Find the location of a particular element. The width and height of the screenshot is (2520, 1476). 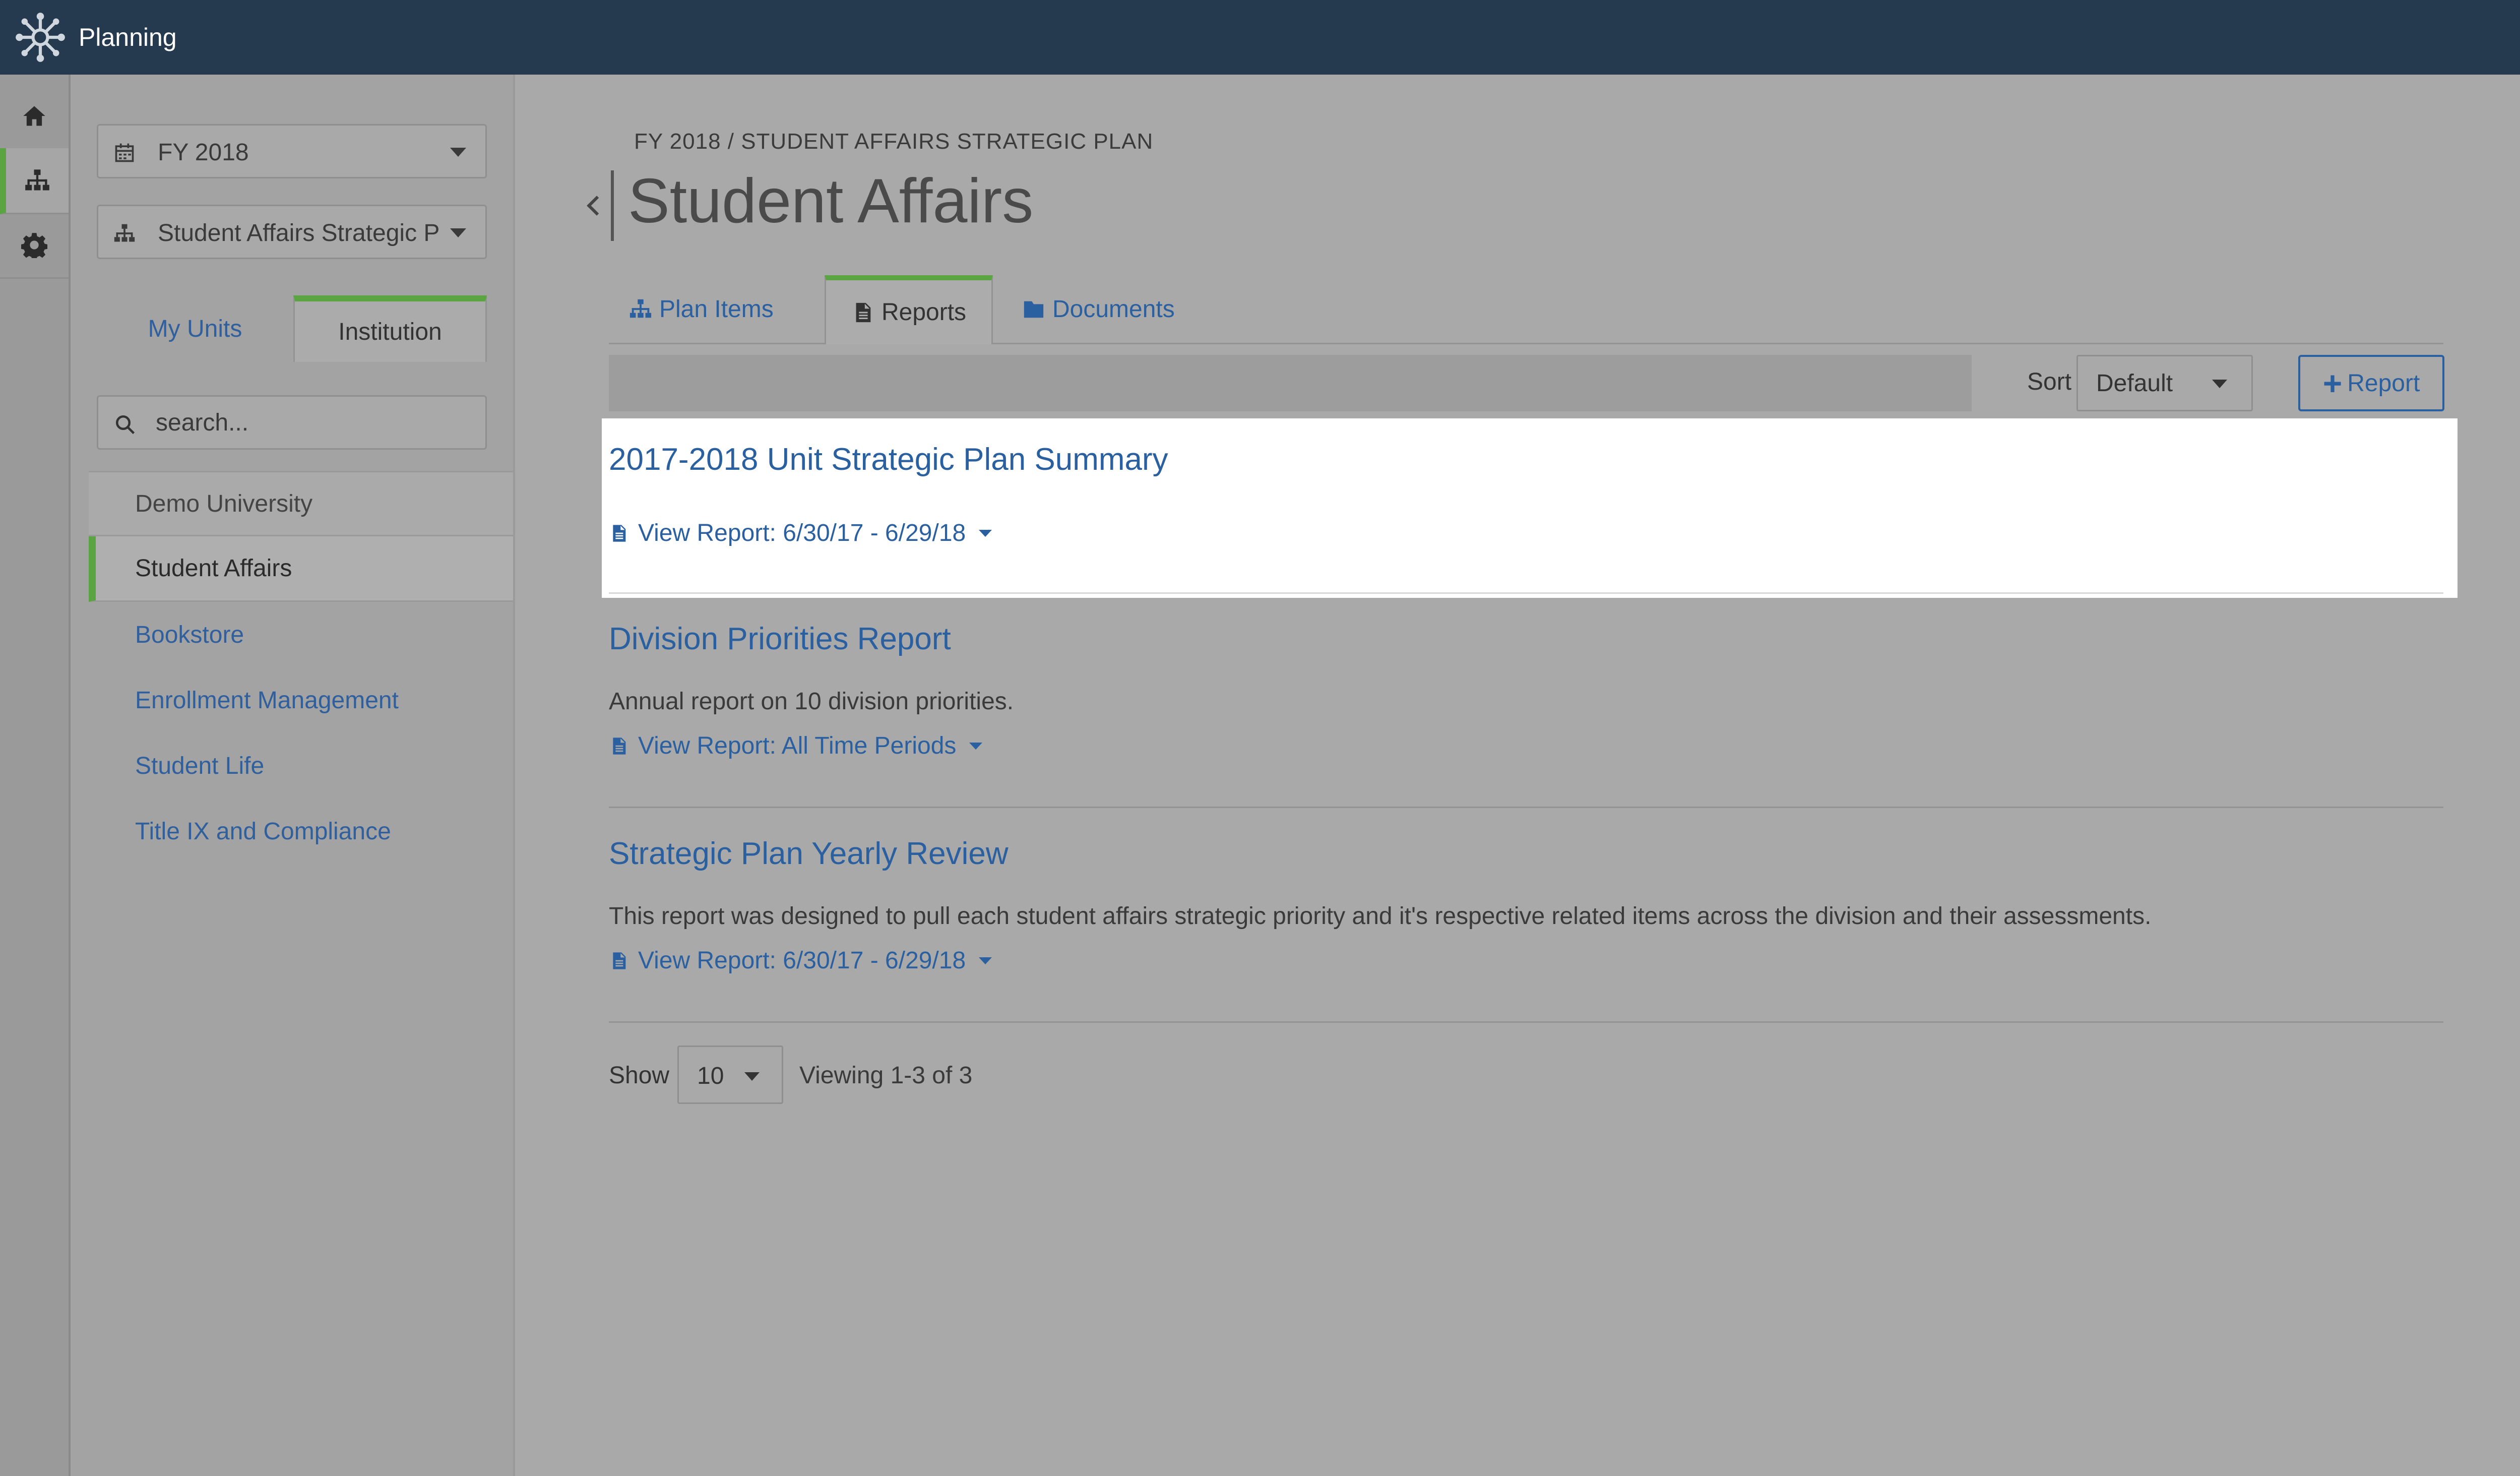

plus-icon: + is located at coordinates (2332, 383).